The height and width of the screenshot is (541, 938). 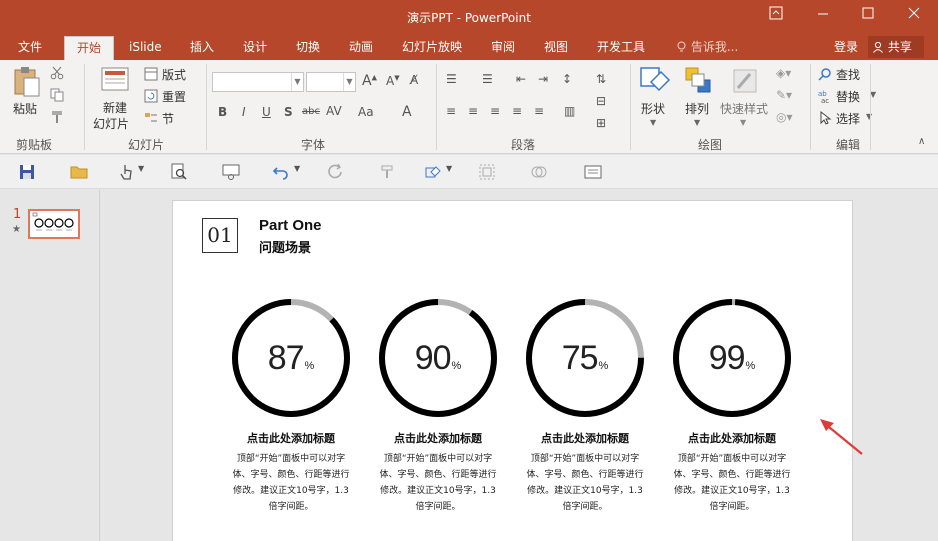 I want to click on shapes-button: 形状 ▼, so click(x=655, y=99).